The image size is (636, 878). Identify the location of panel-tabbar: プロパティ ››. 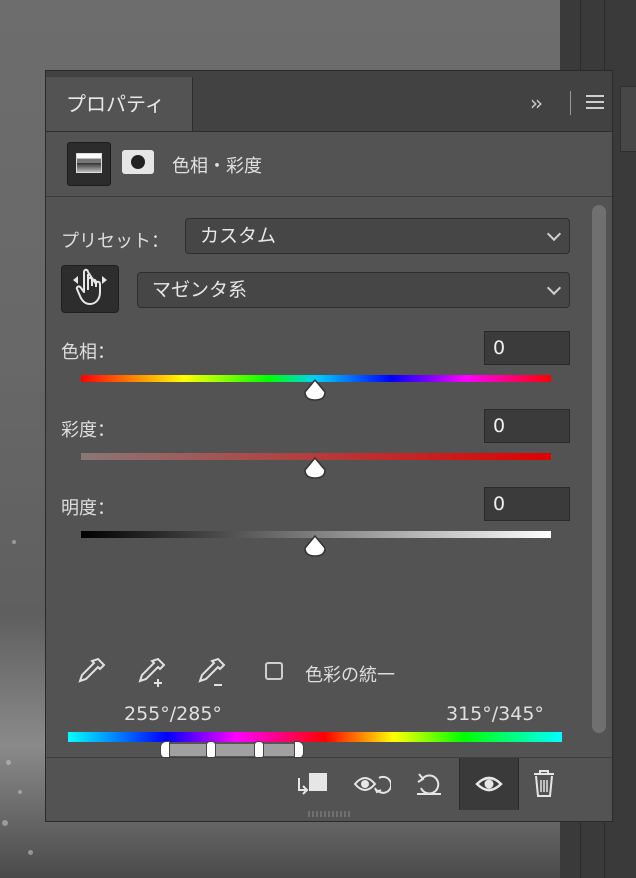
(329, 101).